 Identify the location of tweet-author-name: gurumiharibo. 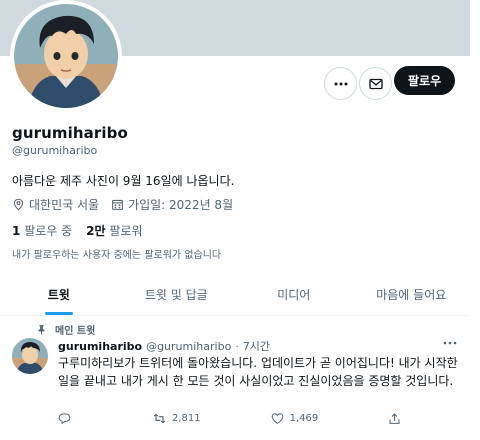
(100, 346).